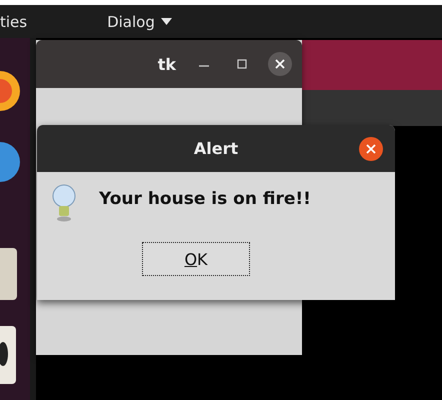 The height and width of the screenshot is (400, 442). Describe the element at coordinates (8, 355) in the screenshot. I see `app-icon` at that location.